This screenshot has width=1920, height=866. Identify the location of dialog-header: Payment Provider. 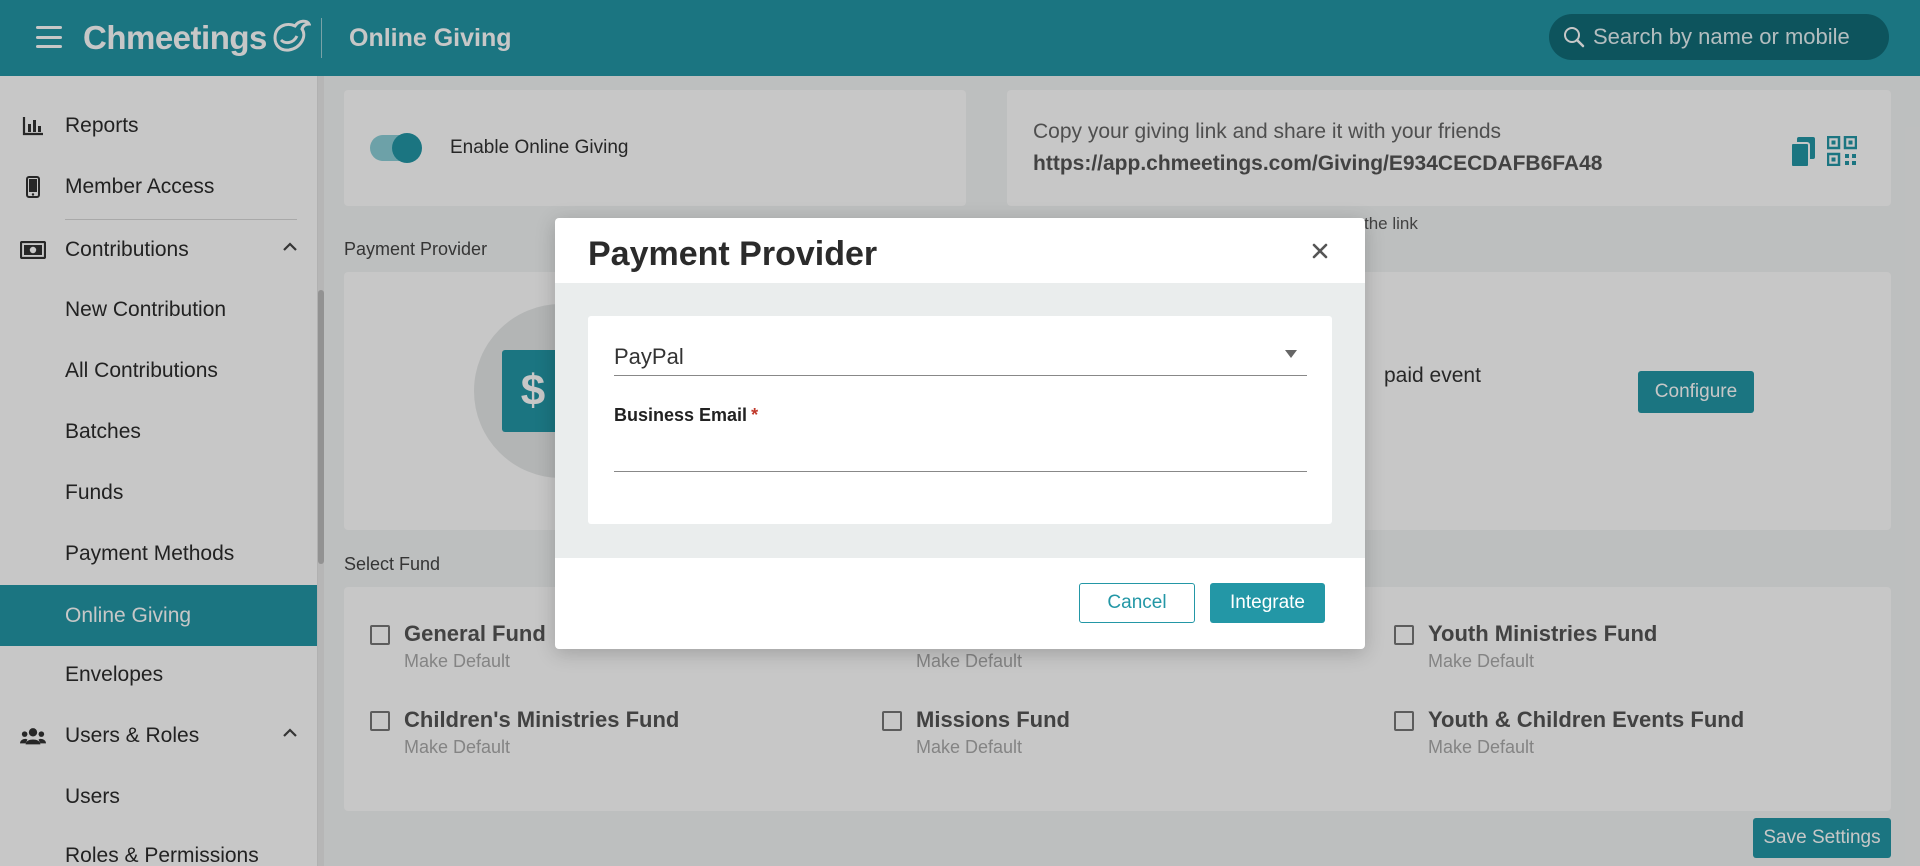
(960, 250).